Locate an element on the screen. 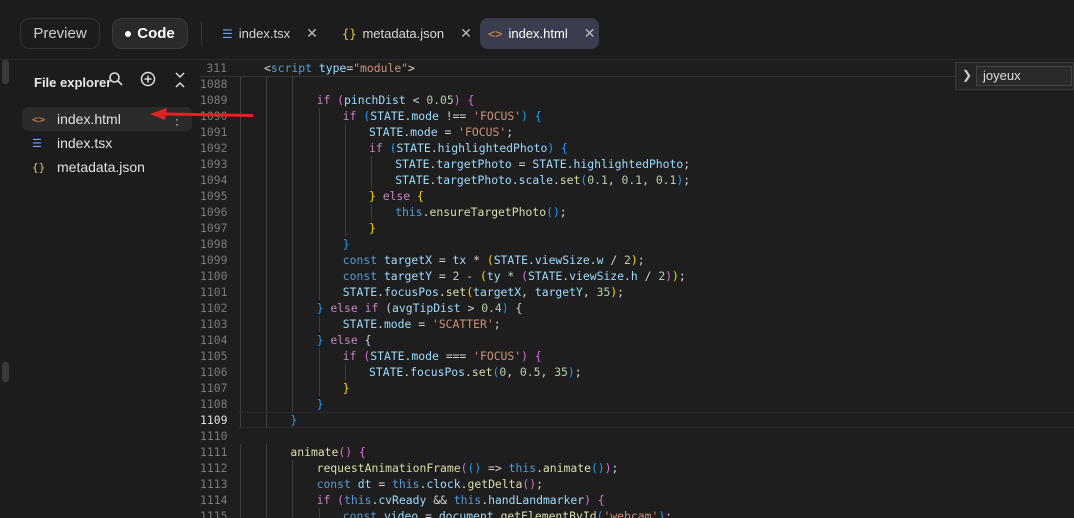 The height and width of the screenshot is (518, 1074). tab-index-tsx: ☰ index.tsx ✕ is located at coordinates (270, 33).